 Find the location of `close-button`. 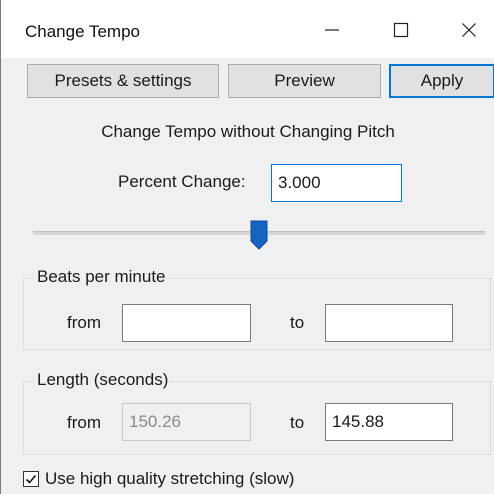

close-button is located at coordinates (469, 30).